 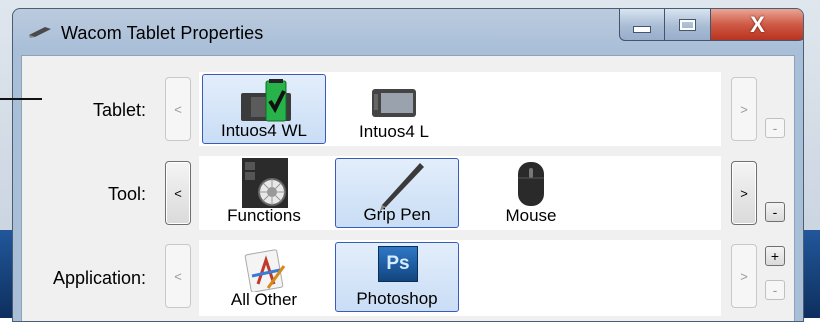 What do you see at coordinates (266, 100) in the screenshot?
I see `wireless-tablet-icon` at bounding box center [266, 100].